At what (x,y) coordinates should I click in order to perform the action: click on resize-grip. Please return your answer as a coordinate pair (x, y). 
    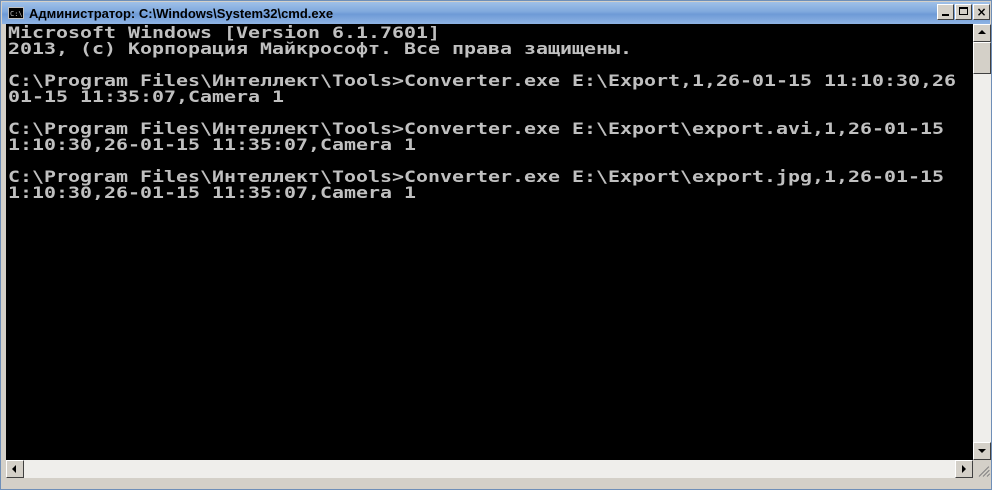
    Looking at the image, I should click on (982, 469).